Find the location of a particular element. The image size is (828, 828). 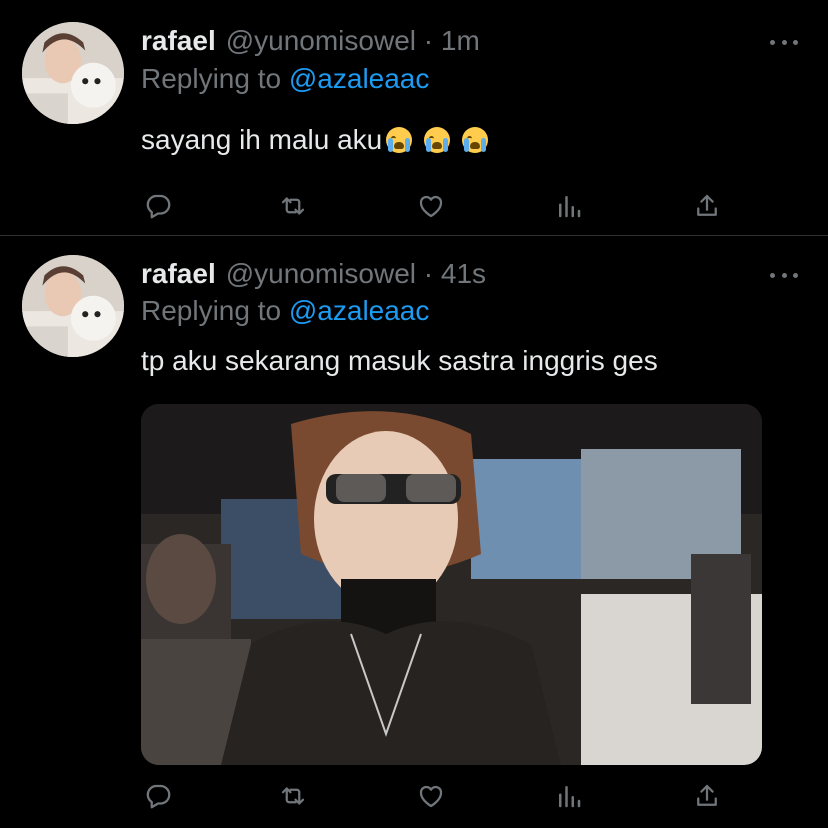

tweet-text-content: tp aku sekarang masuk sastra inggris ges is located at coordinates (399, 360).